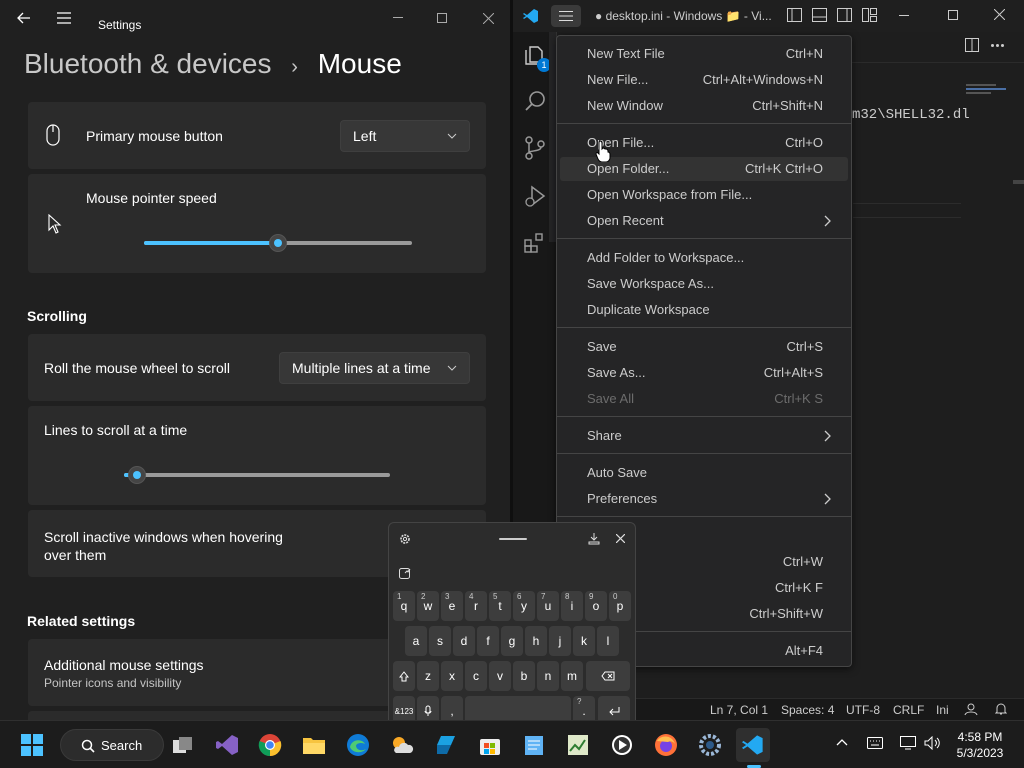  Describe the element at coordinates (704, 80) in the screenshot. I see `menu-item: New File... Ctrl+Alt+Windows+N` at that location.